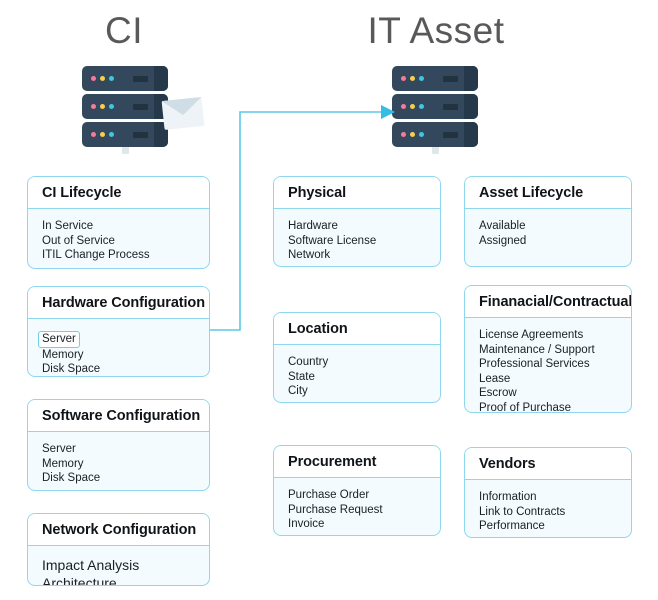 This screenshot has width=658, height=600. I want to click on list-item: Professional Services, so click(548, 364).